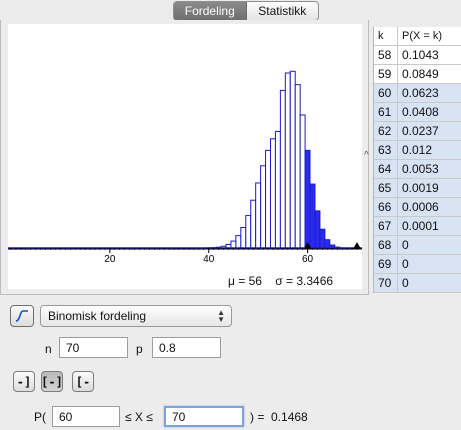 The height and width of the screenshot is (430, 461). I want to click on table-row: 63 0.012, so click(417, 150).